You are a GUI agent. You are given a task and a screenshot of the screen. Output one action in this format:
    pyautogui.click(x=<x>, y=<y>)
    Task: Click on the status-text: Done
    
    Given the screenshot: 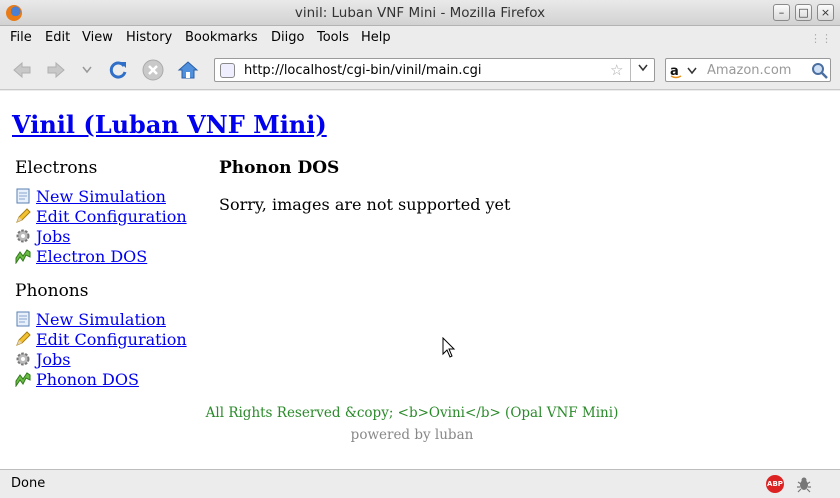 What is the action you would take?
    pyautogui.click(x=28, y=483)
    